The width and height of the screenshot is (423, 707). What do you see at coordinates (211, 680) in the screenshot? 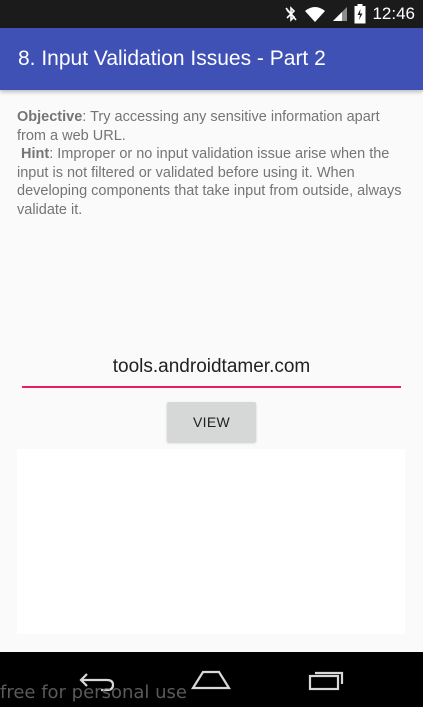
I see `home-icon` at bounding box center [211, 680].